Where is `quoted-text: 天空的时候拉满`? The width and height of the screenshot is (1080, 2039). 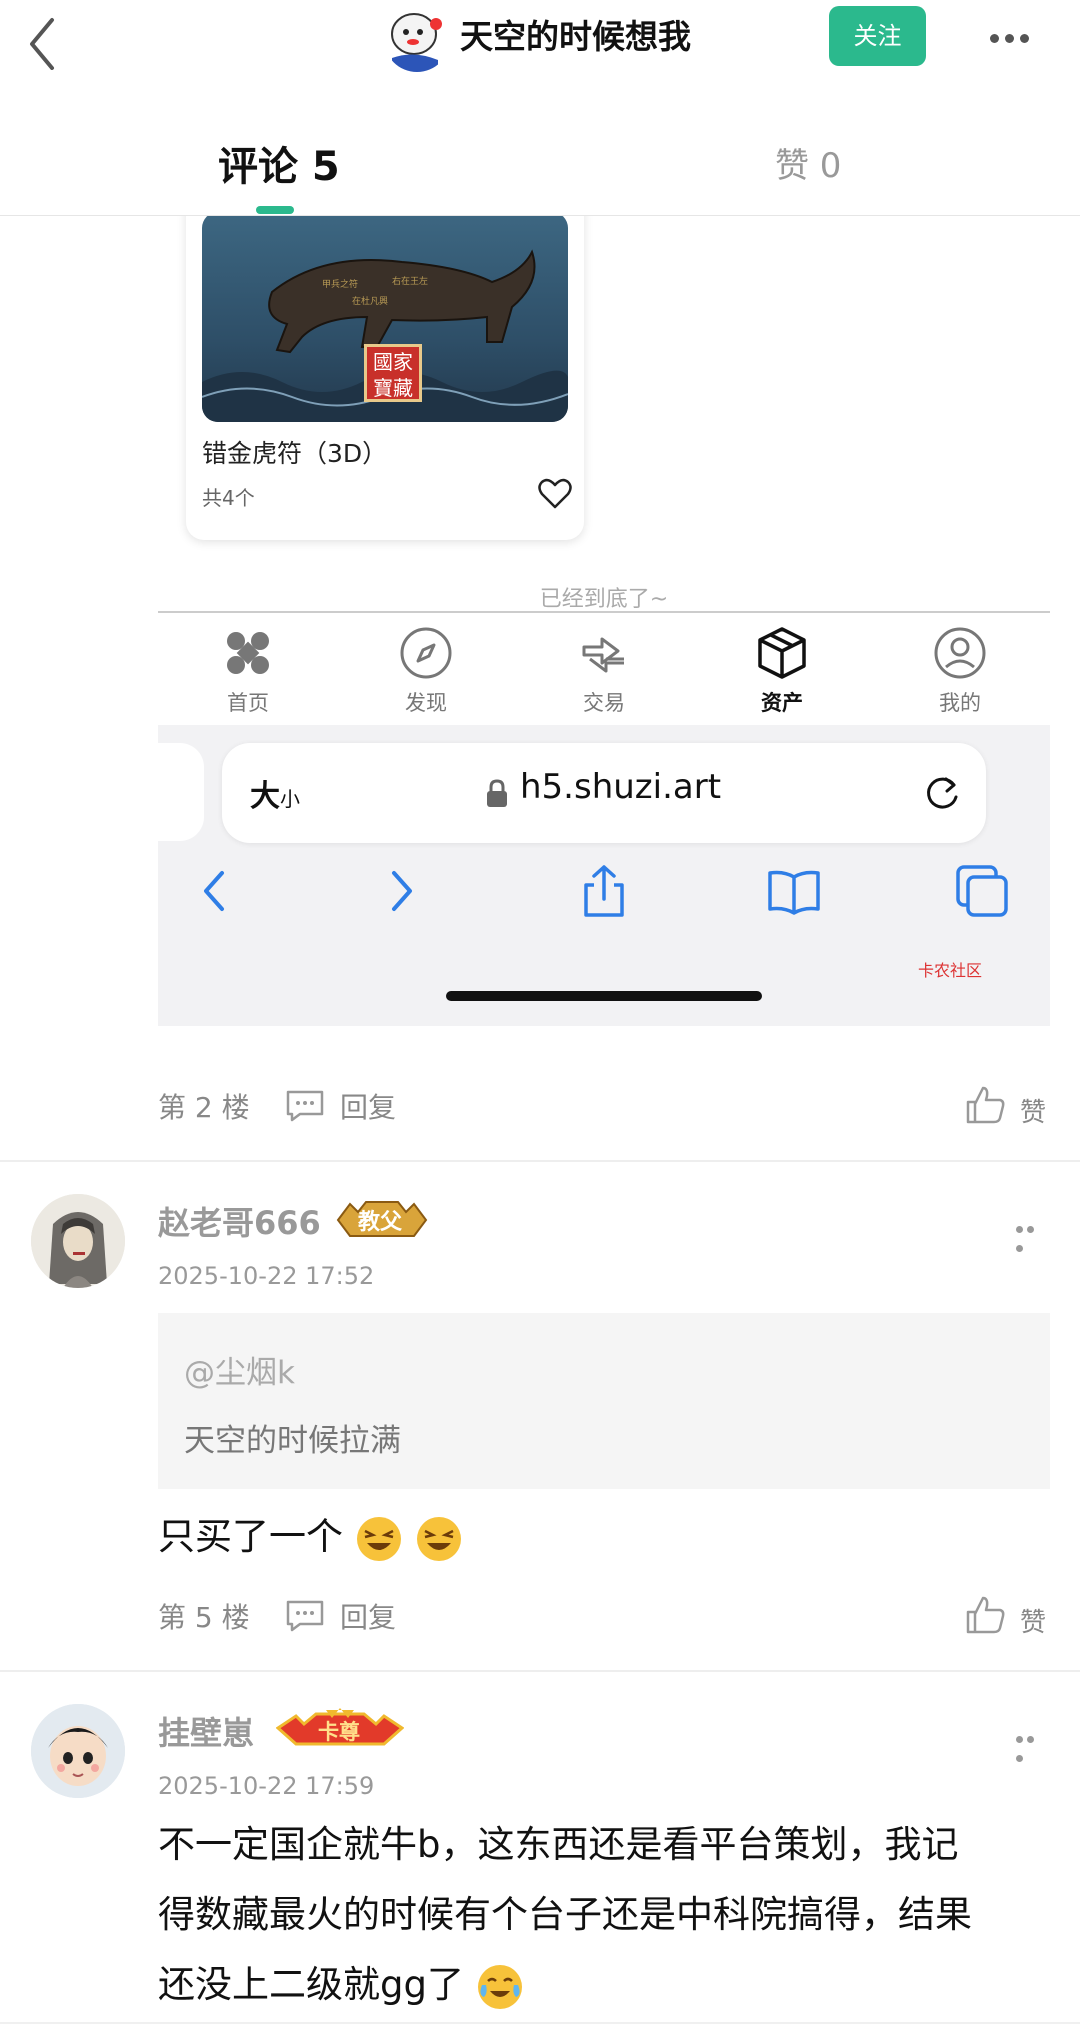 quoted-text: 天空的时候拉满 is located at coordinates (292, 1441).